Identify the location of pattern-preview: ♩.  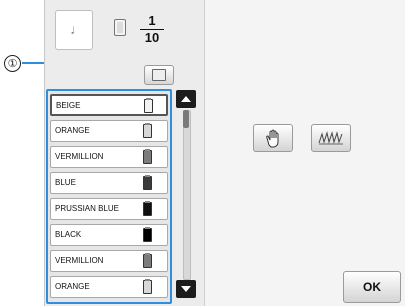
(74, 30).